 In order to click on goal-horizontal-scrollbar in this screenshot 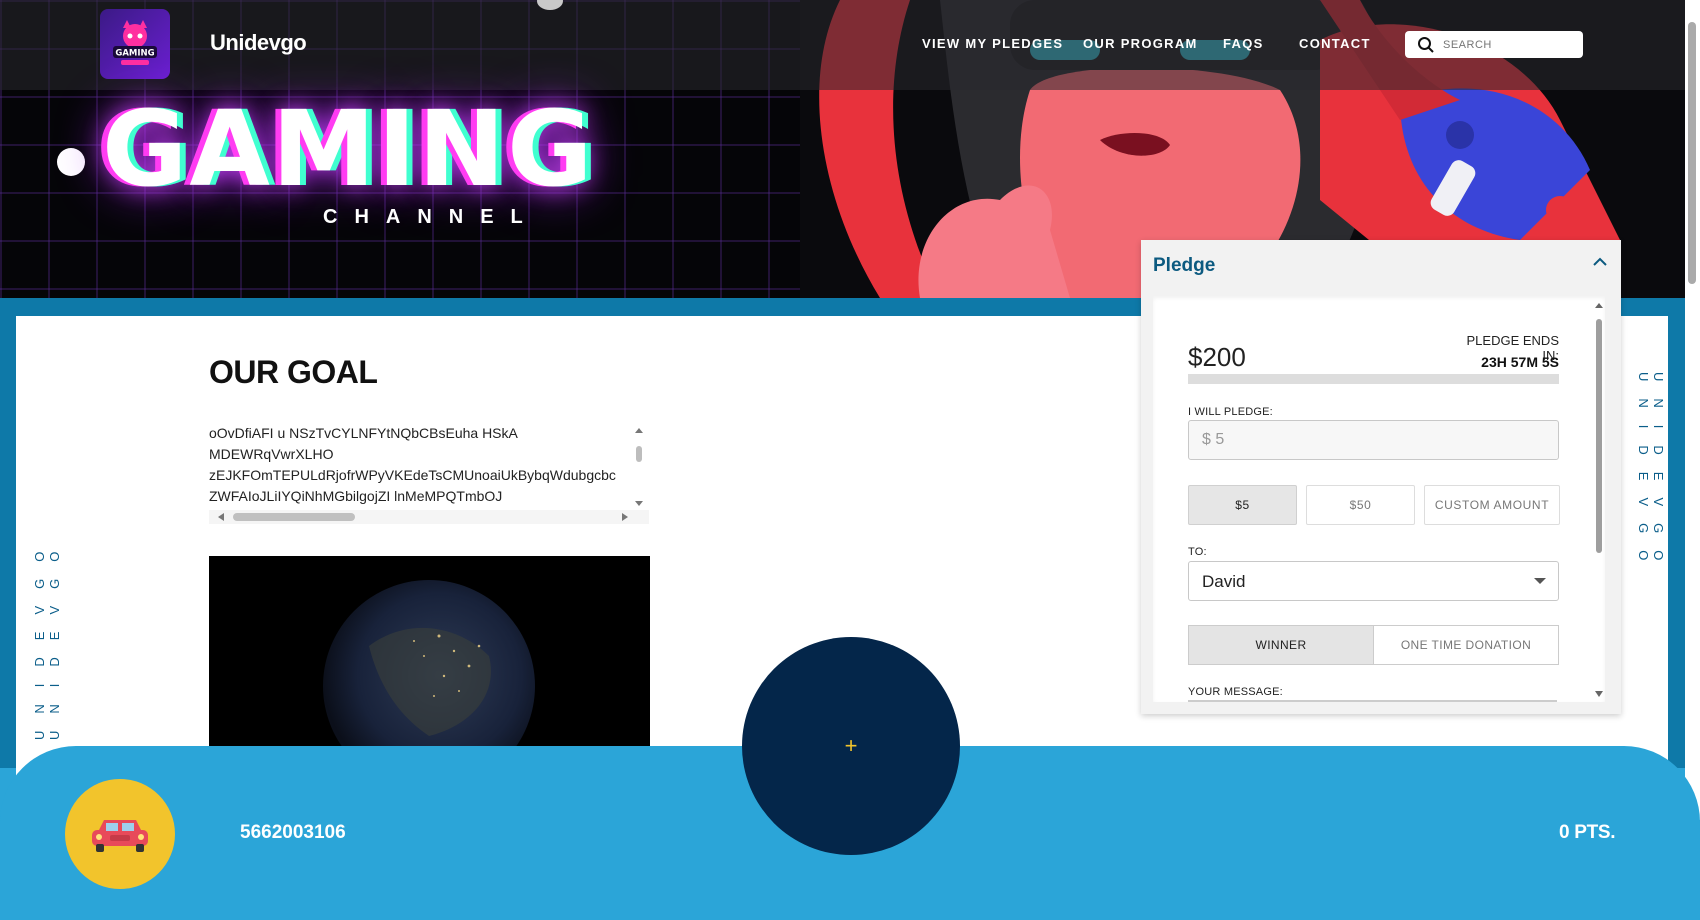, I will do `click(429, 517)`.